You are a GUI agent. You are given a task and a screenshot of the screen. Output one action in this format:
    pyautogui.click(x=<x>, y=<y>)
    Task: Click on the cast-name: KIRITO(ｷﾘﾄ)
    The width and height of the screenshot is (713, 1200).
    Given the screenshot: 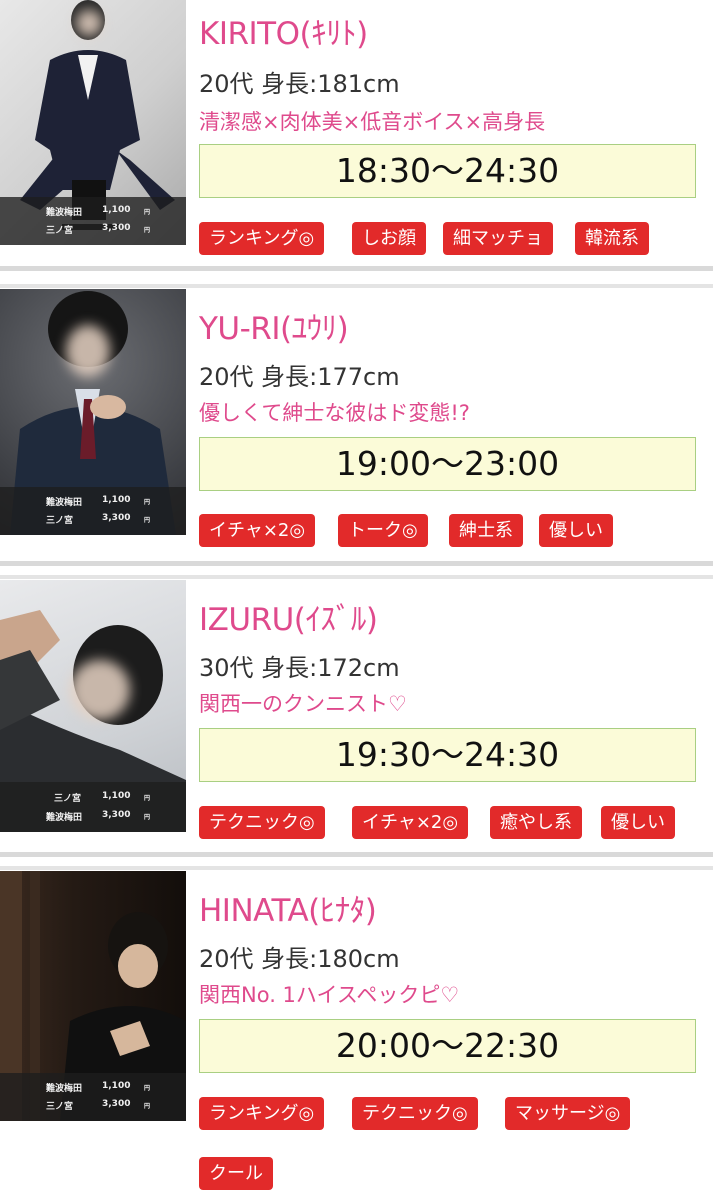 What is the action you would take?
    pyautogui.click(x=283, y=30)
    